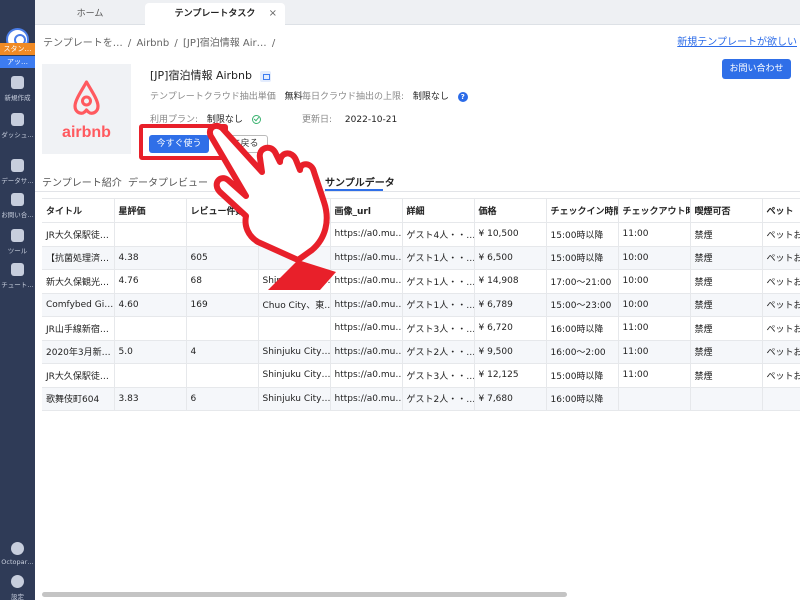  Describe the element at coordinates (756, 69) in the screenshot. I see `contact-button: お問い合わせ` at that location.